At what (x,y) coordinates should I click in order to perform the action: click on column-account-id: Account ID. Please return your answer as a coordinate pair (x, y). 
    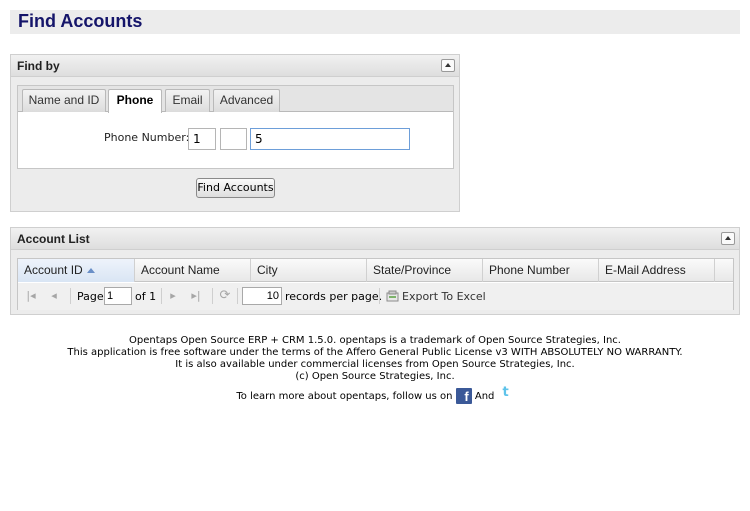
    Looking at the image, I should click on (76, 270).